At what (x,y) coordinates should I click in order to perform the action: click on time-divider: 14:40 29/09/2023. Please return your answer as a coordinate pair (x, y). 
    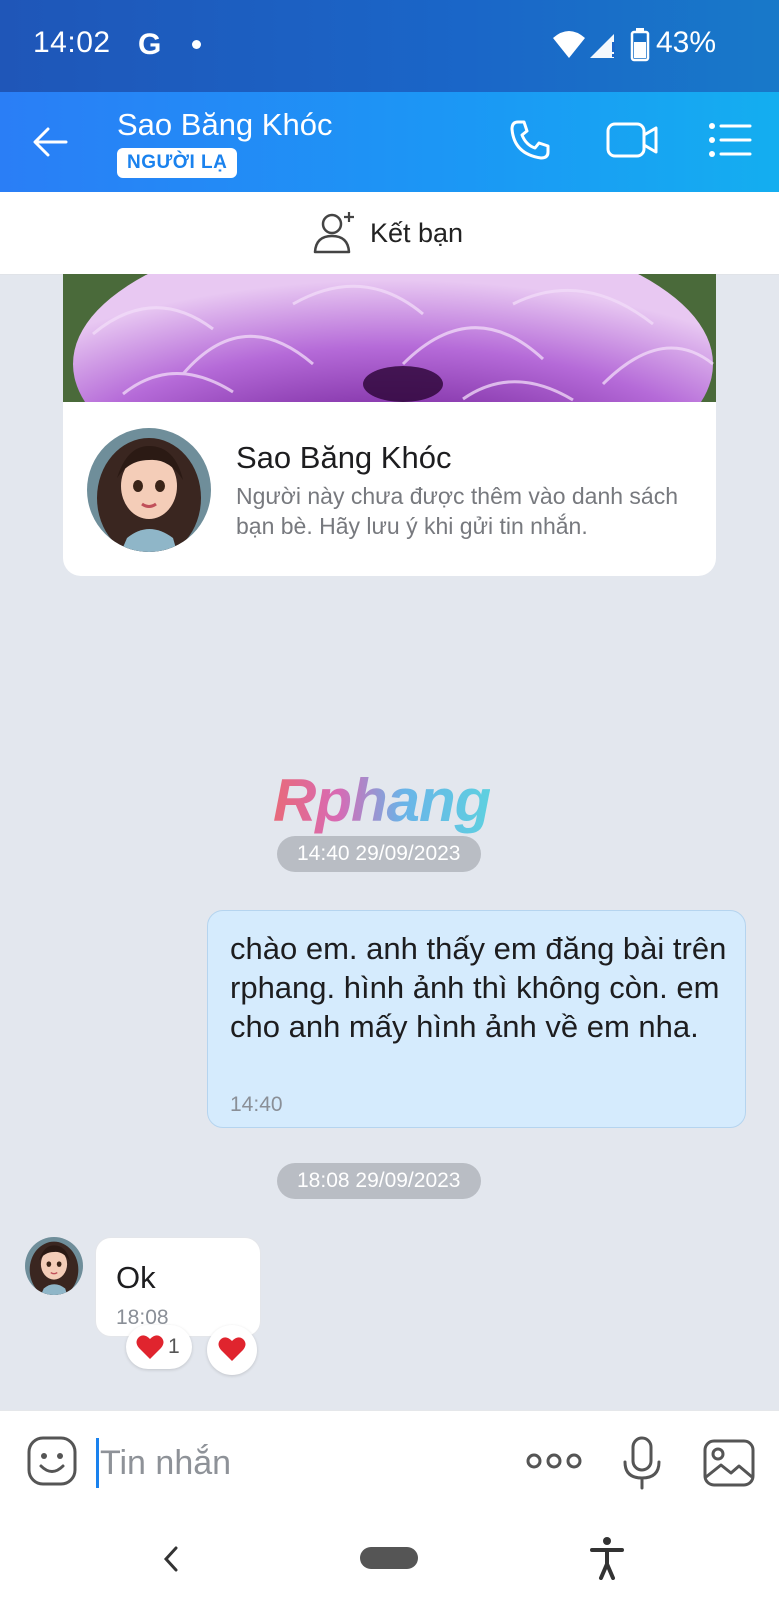
    Looking at the image, I should click on (379, 854).